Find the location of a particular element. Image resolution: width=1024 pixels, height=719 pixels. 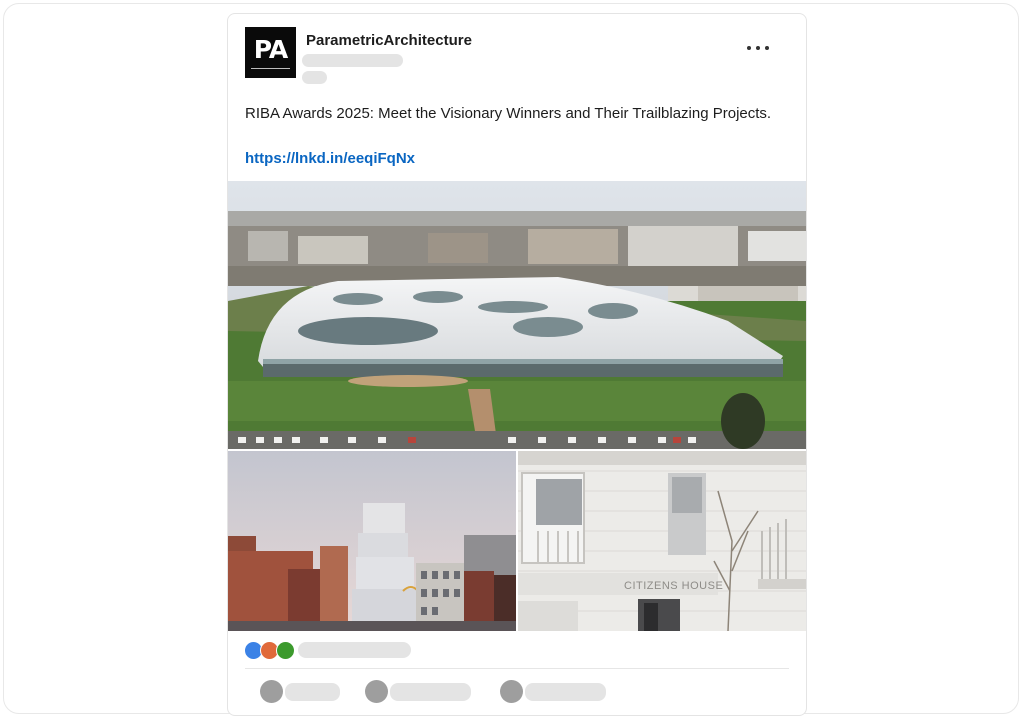

more-options-icon is located at coordinates (759, 48).